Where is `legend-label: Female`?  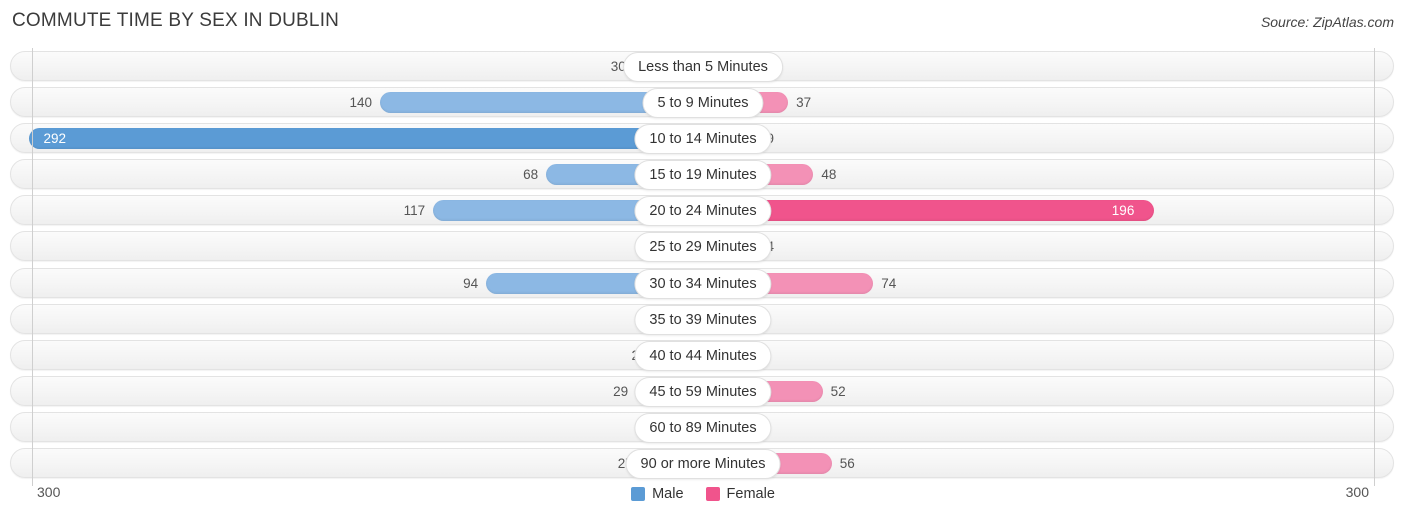
legend-label: Female is located at coordinates (750, 494).